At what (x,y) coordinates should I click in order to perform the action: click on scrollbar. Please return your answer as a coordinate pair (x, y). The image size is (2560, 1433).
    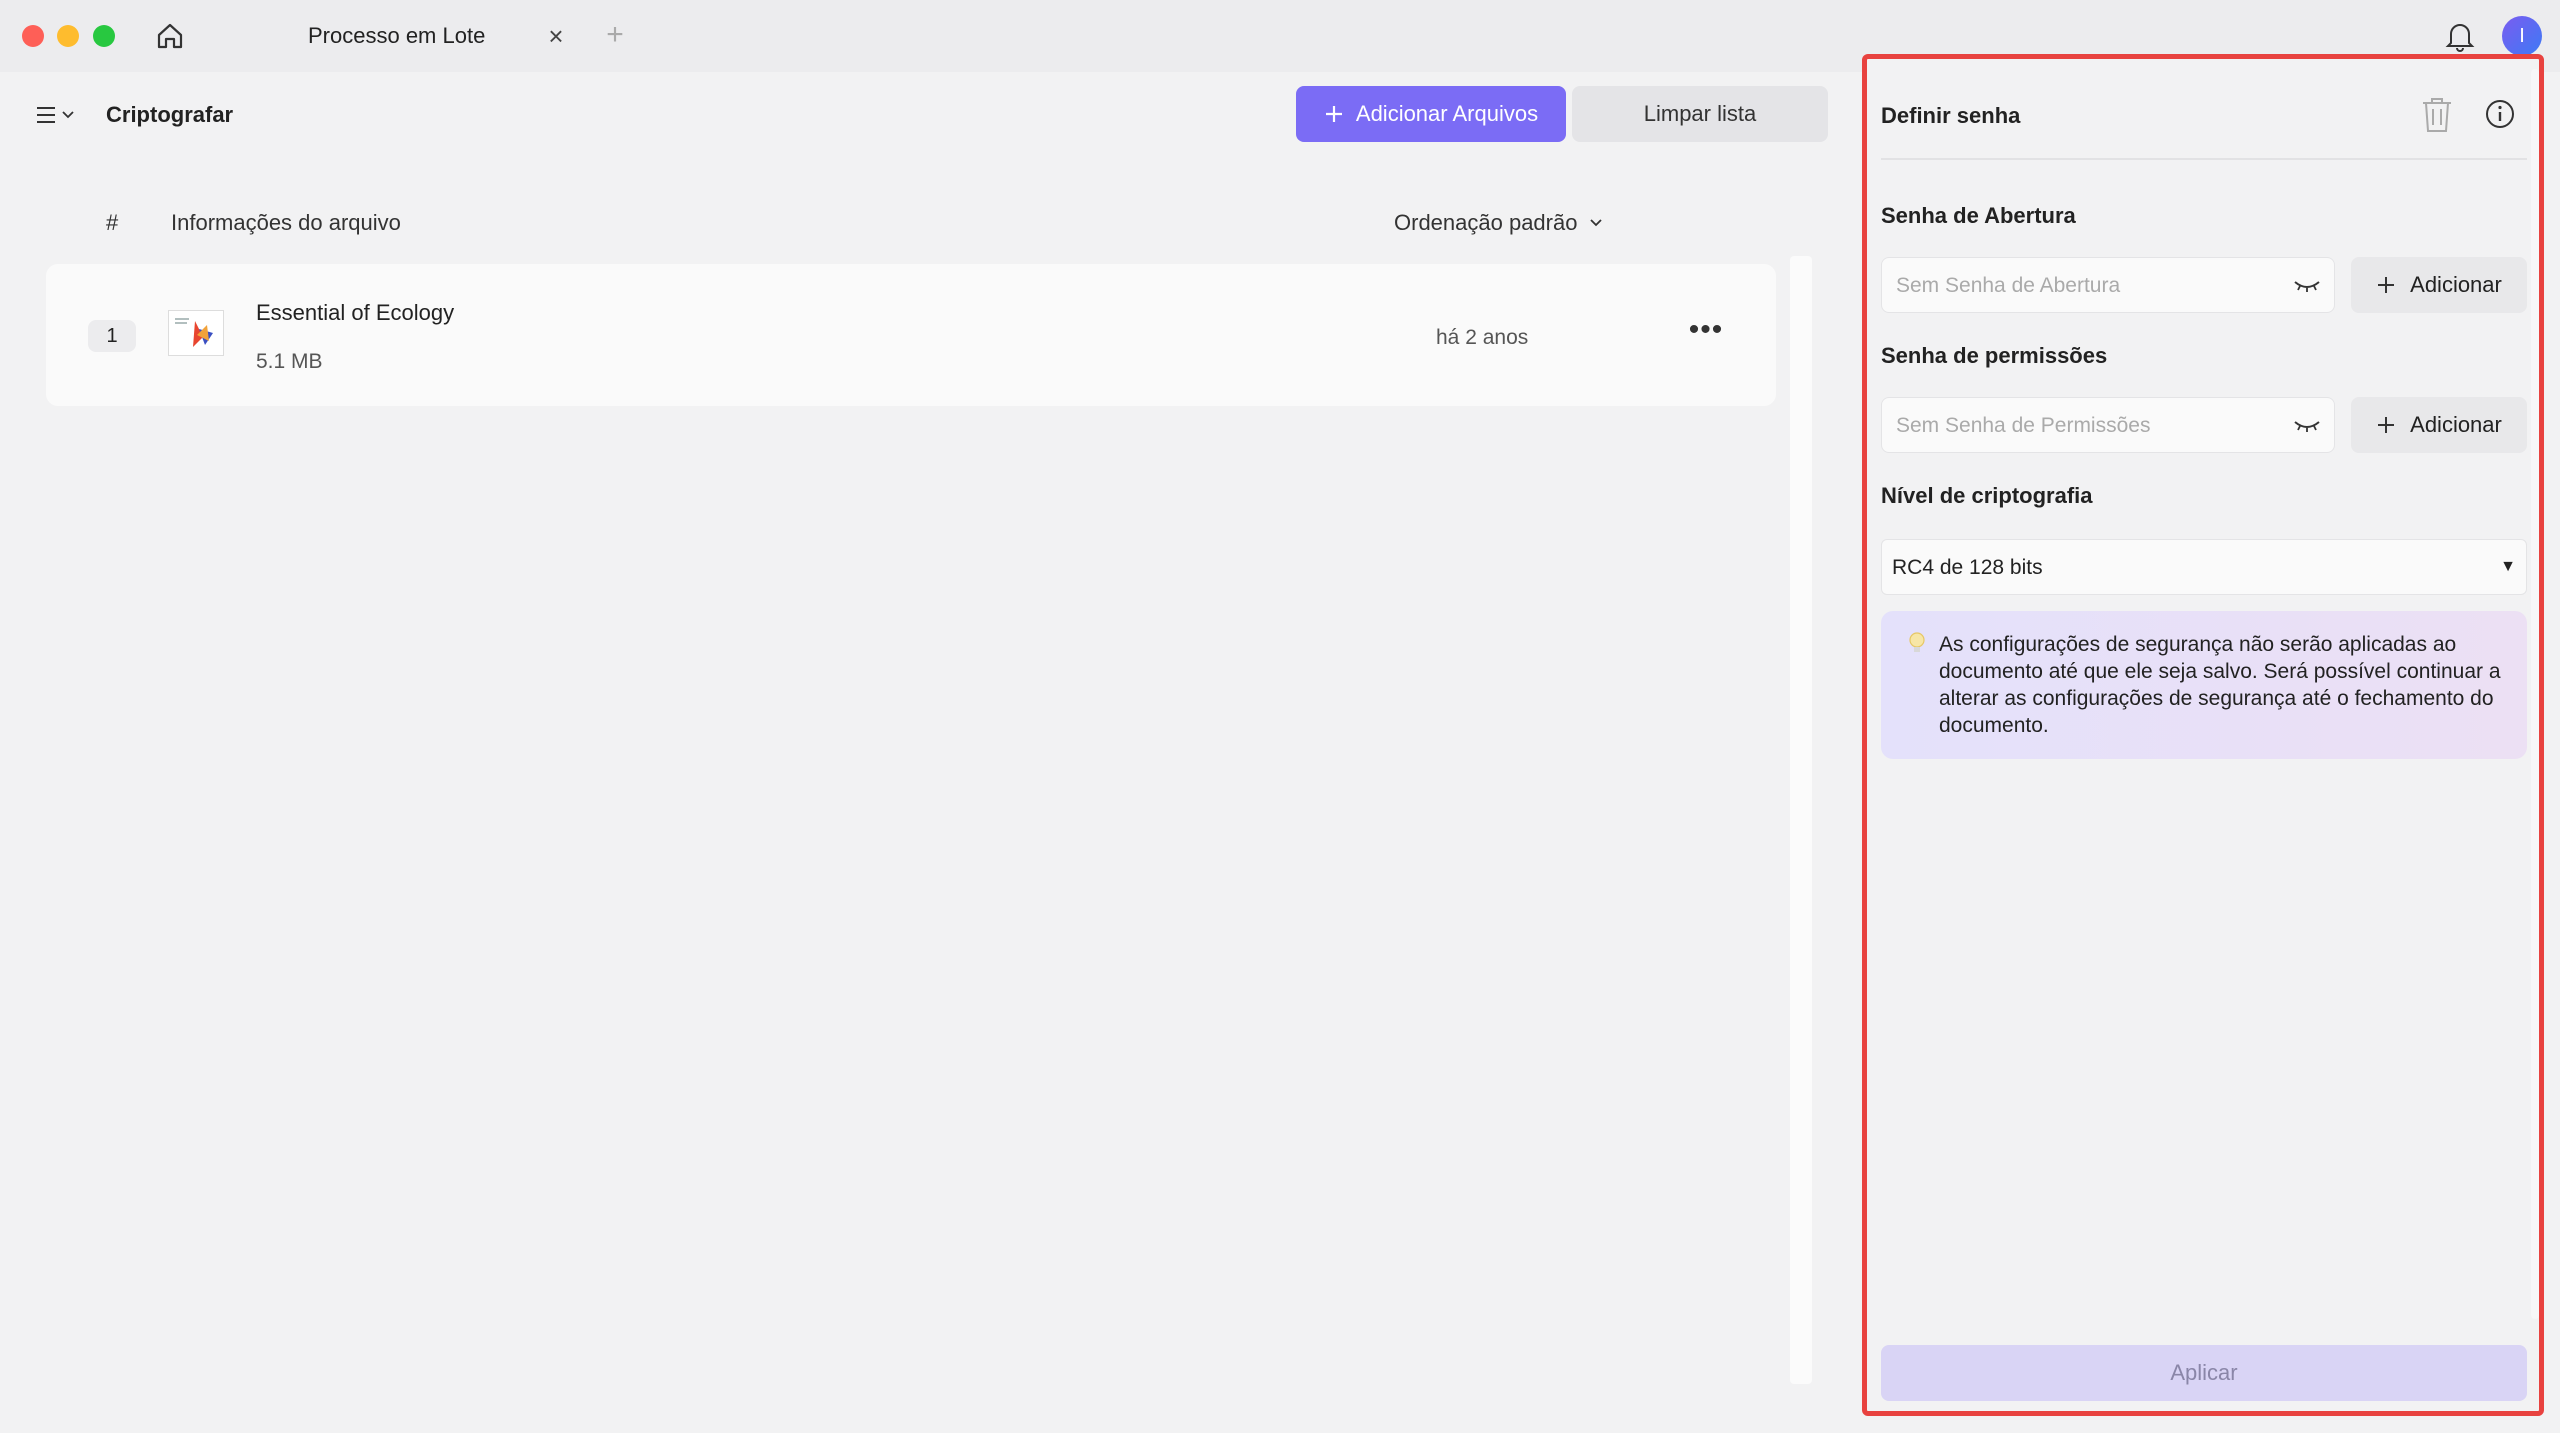
    Looking at the image, I should click on (1801, 820).